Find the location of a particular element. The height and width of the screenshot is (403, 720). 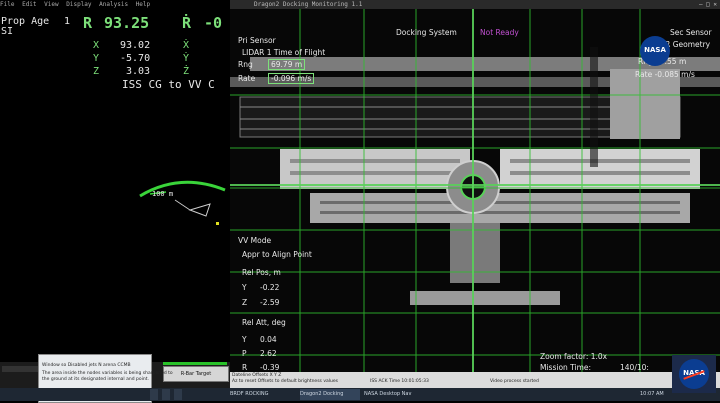

plot-distance-label: 100 m is located at coordinates (163, 194).